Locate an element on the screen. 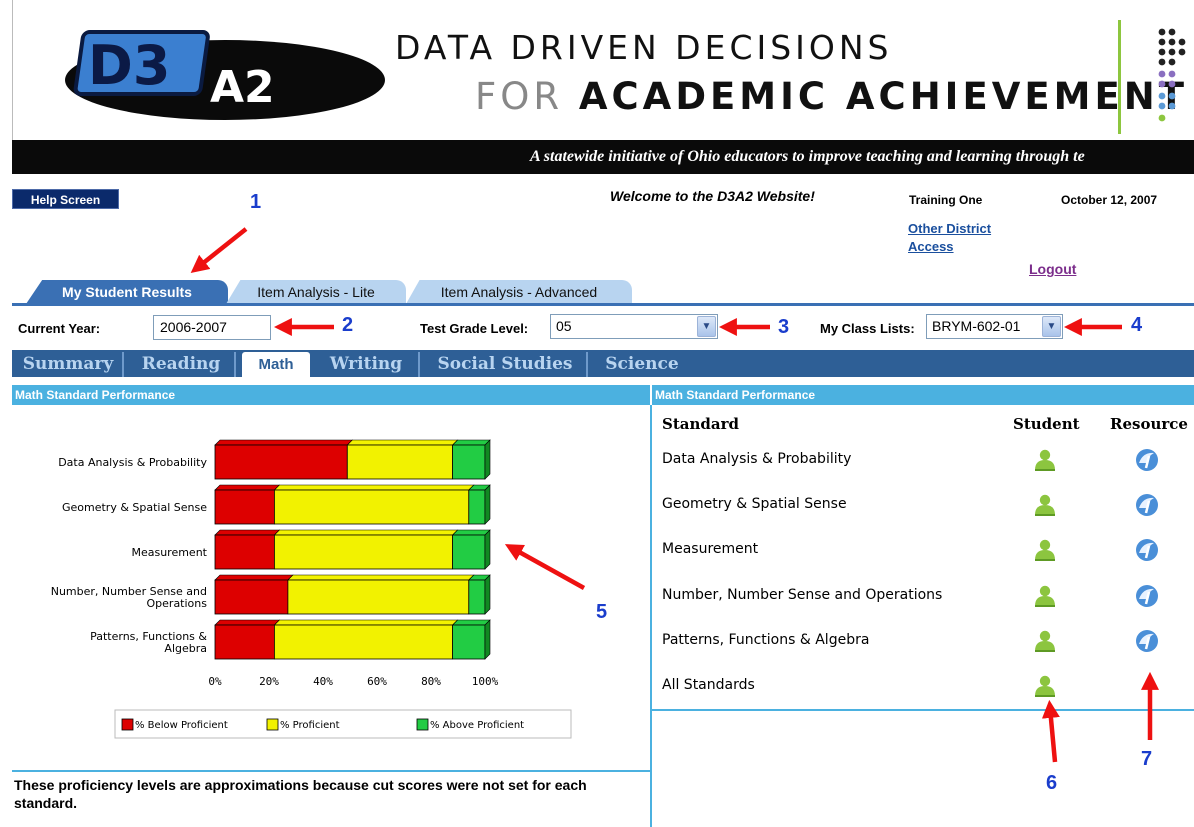 Image resolution: width=1194 pixels, height=827 pixels. site-title-line2: FOR ACADEMIC ACHIEVEMENT is located at coordinates (831, 96).